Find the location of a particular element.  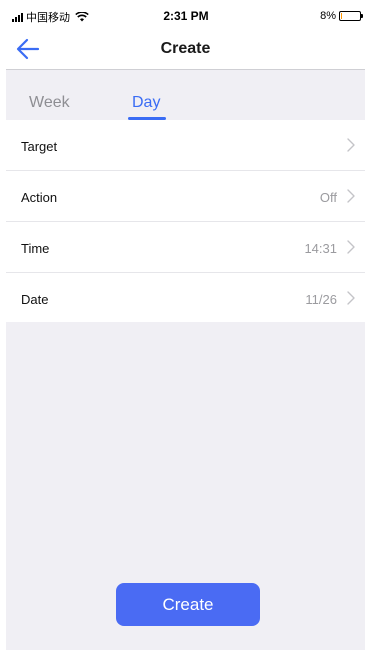

list-item-label: Action is located at coordinates (39, 197).